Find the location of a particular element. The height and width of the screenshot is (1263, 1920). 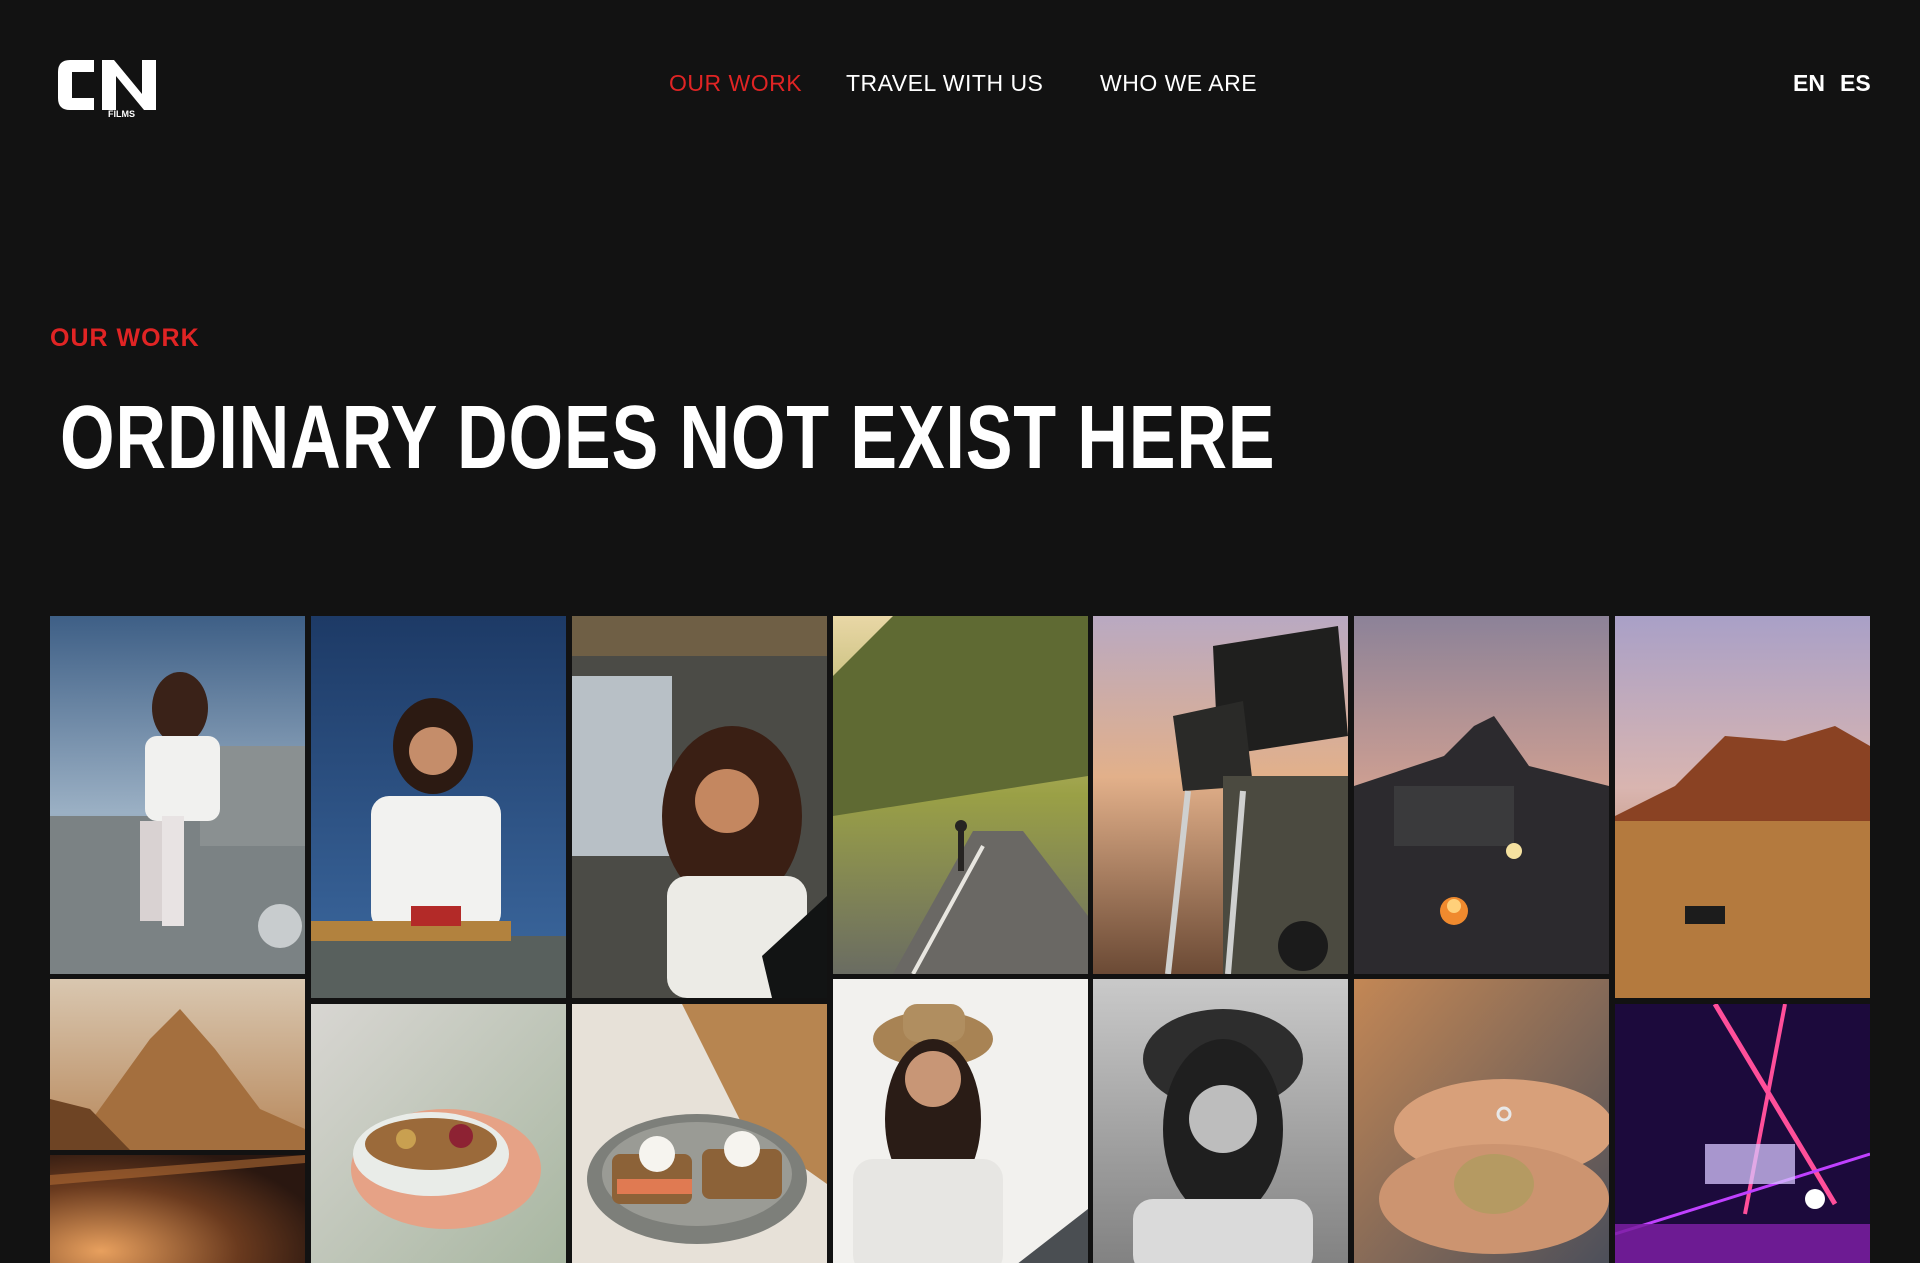

gallery-photo-camp-fire is located at coordinates (1481, 795).